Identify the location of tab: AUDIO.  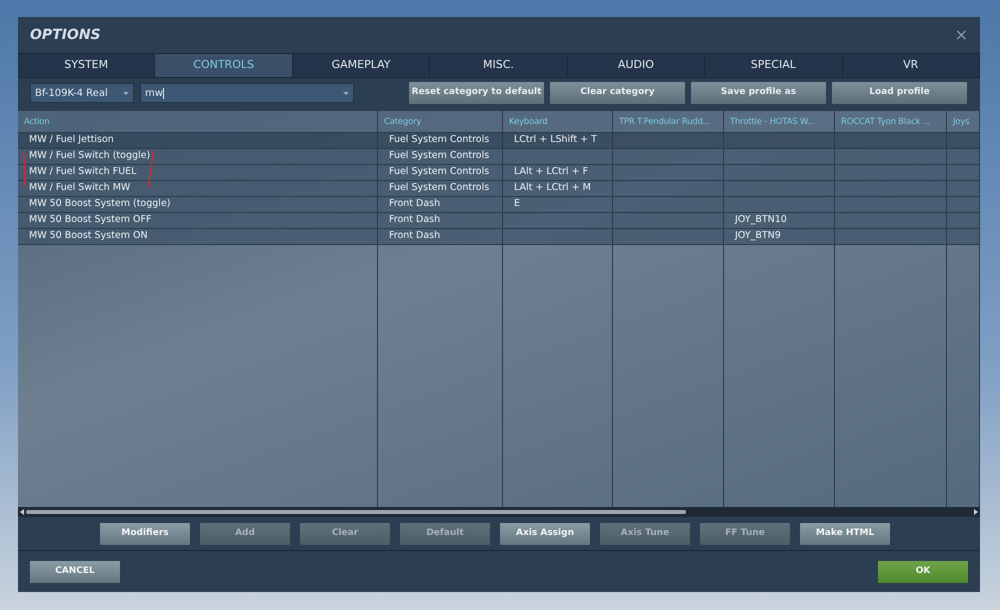
(637, 65).